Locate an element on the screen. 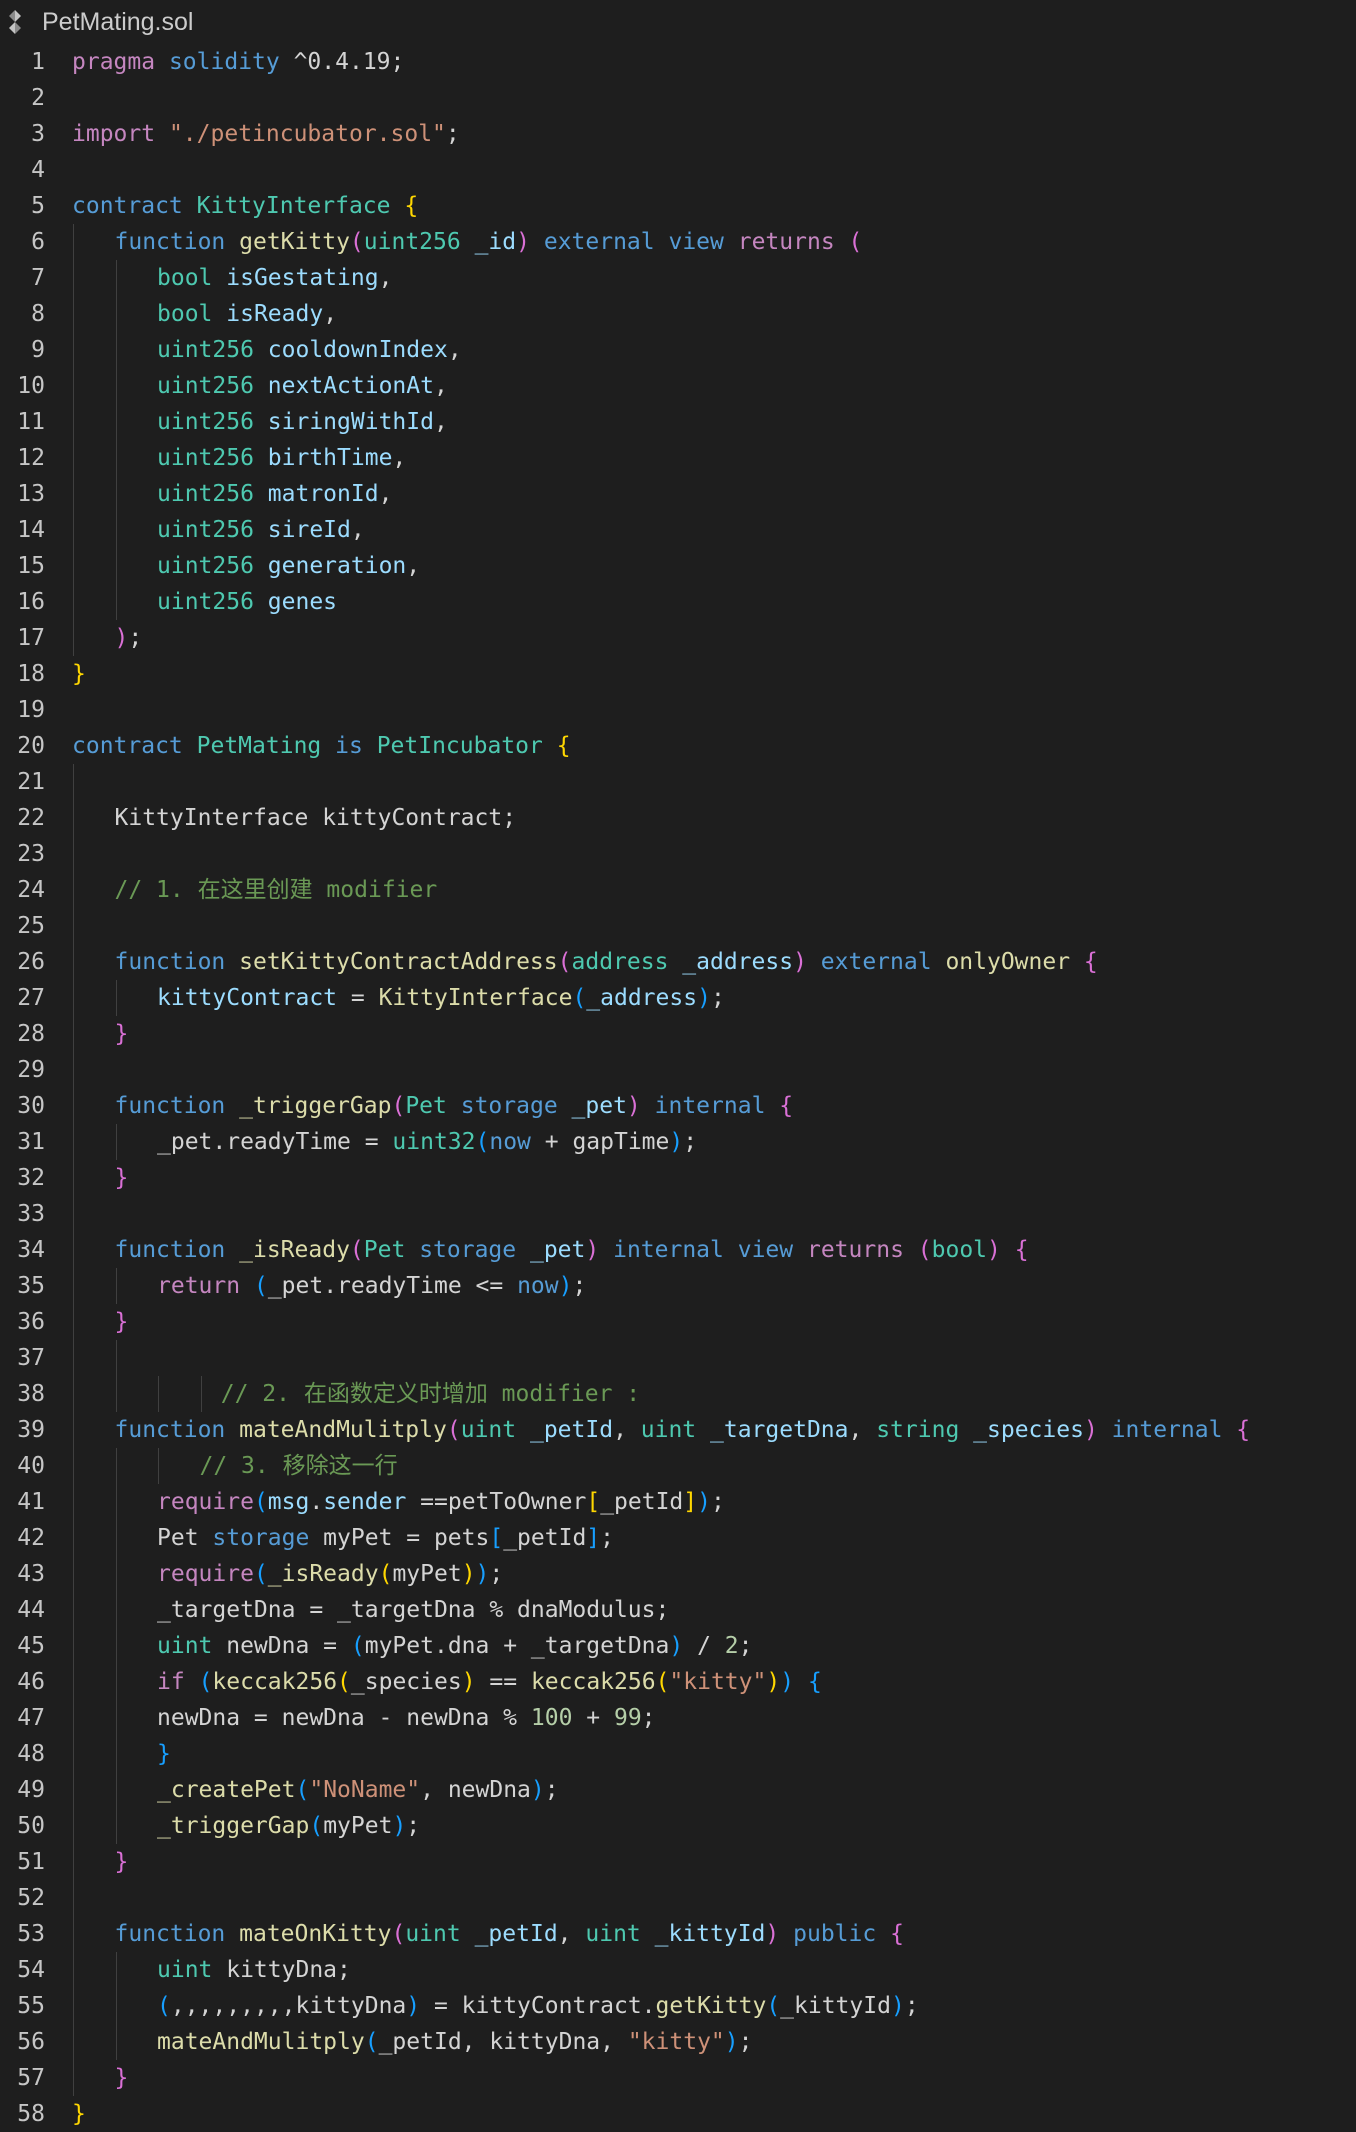 This screenshot has height=2132, width=1356. code-line: 32} is located at coordinates (678, 1178).